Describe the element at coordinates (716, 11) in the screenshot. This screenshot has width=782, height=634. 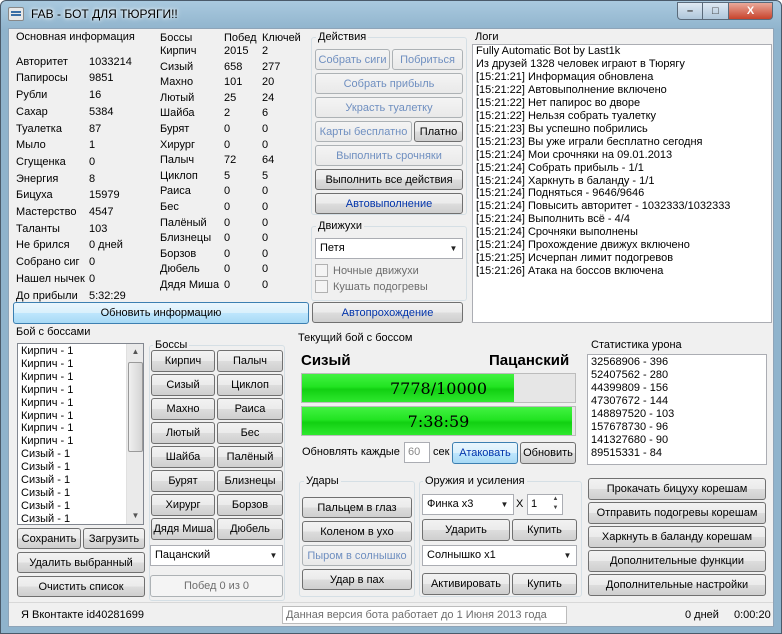
I see `maximize-button: □` at that location.